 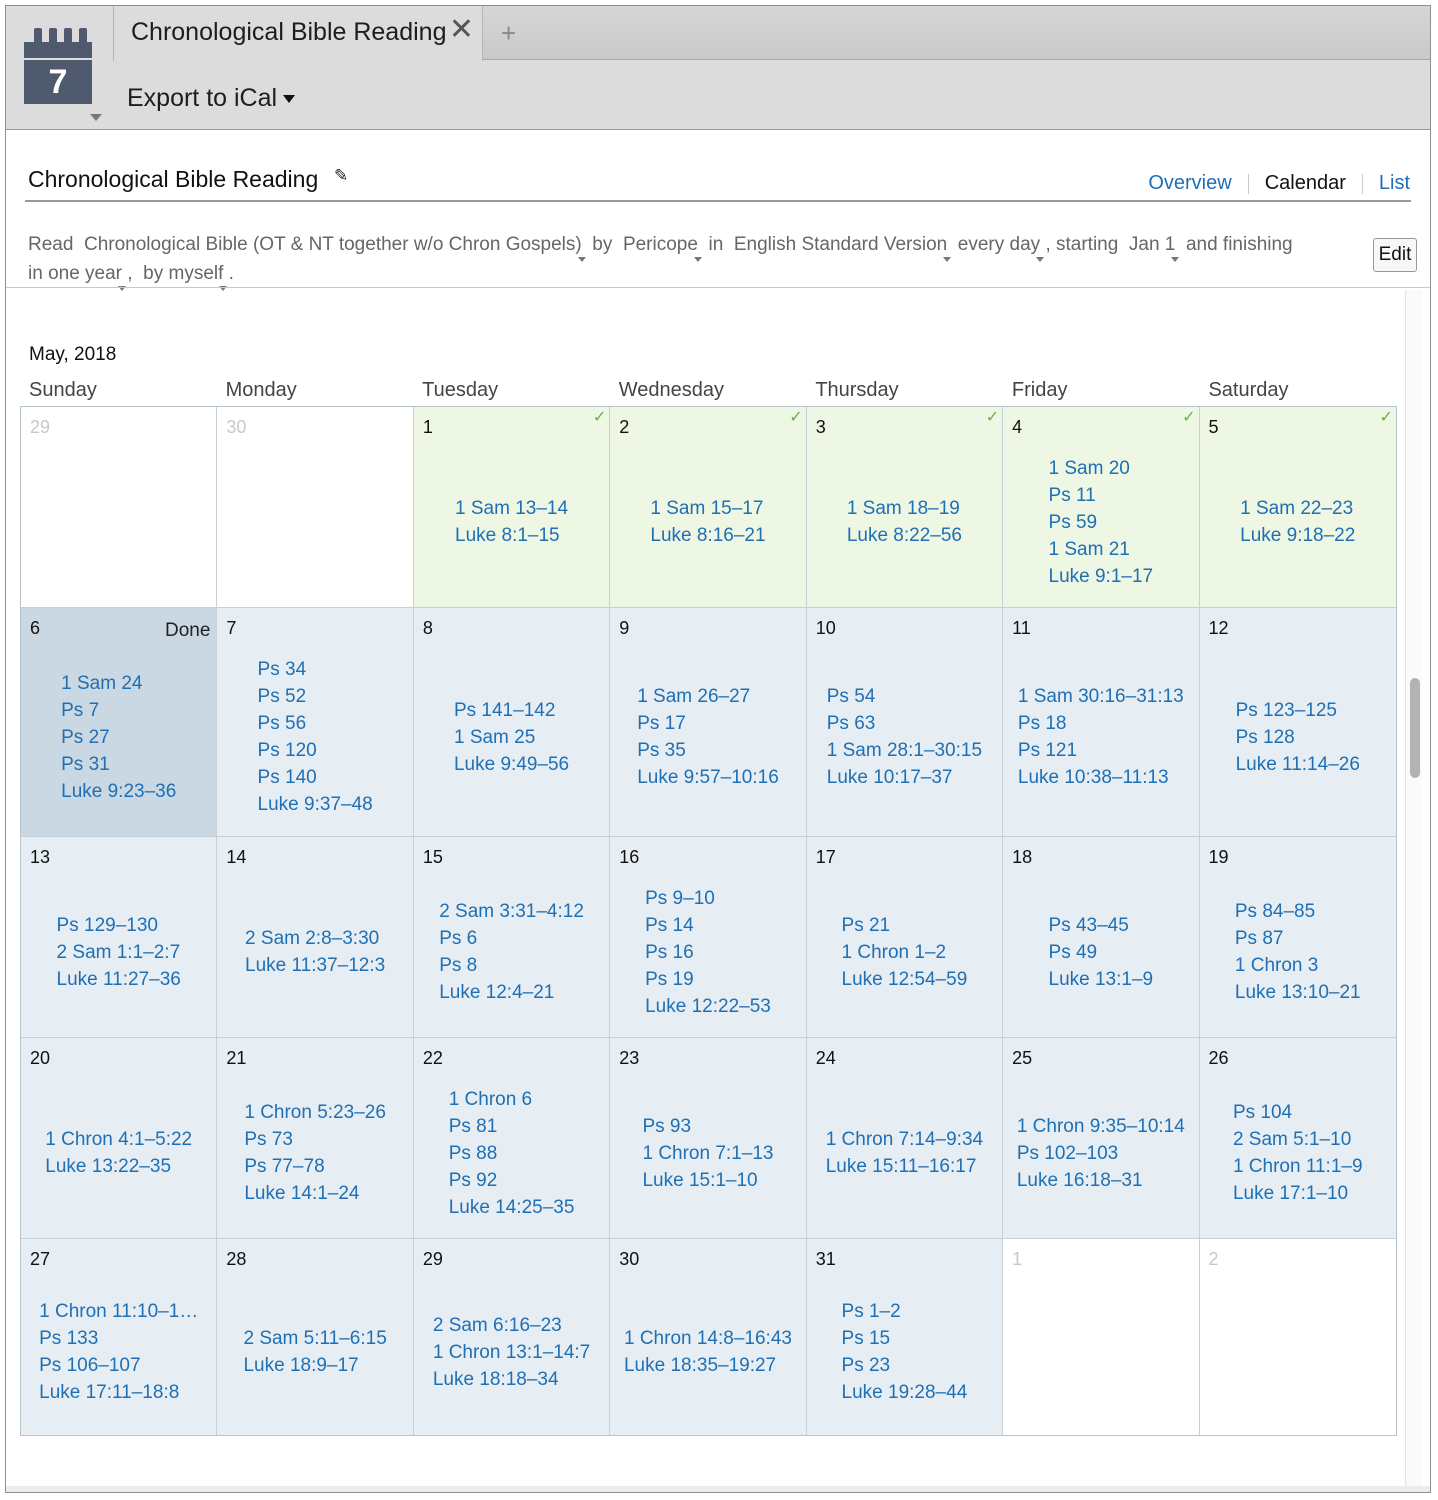 What do you see at coordinates (1394, 183) in the screenshot?
I see `tab-list: List` at bounding box center [1394, 183].